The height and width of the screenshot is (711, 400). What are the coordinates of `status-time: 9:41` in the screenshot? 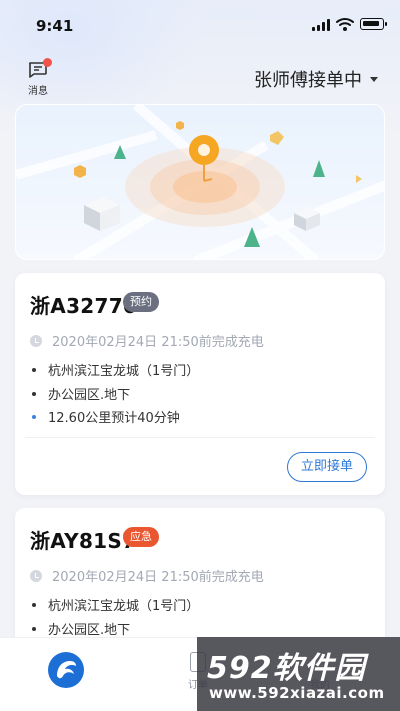 It's located at (55, 26).